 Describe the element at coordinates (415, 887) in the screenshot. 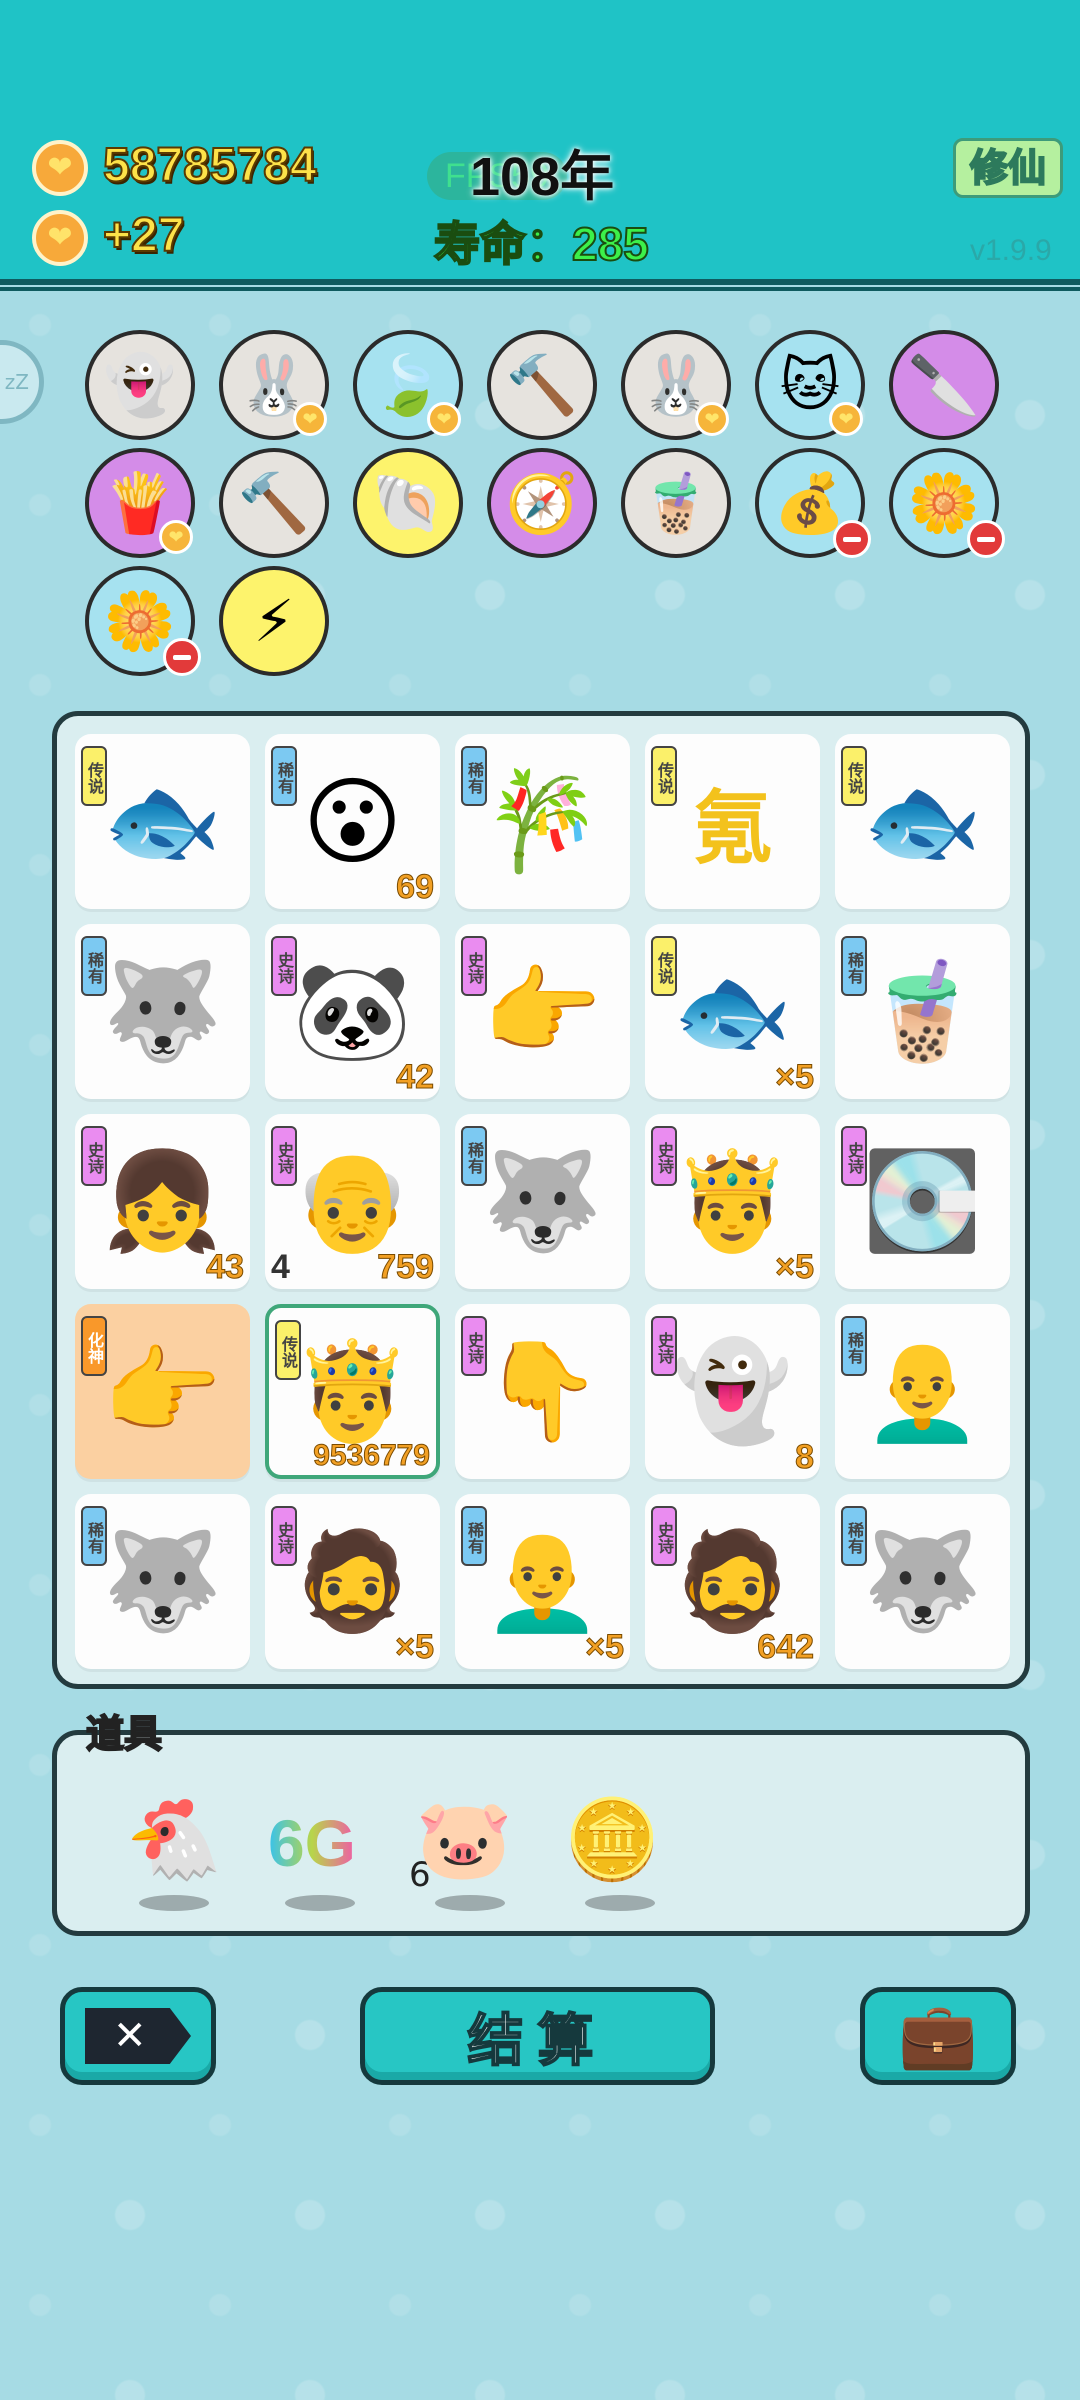

I see `item-count: 69` at that location.